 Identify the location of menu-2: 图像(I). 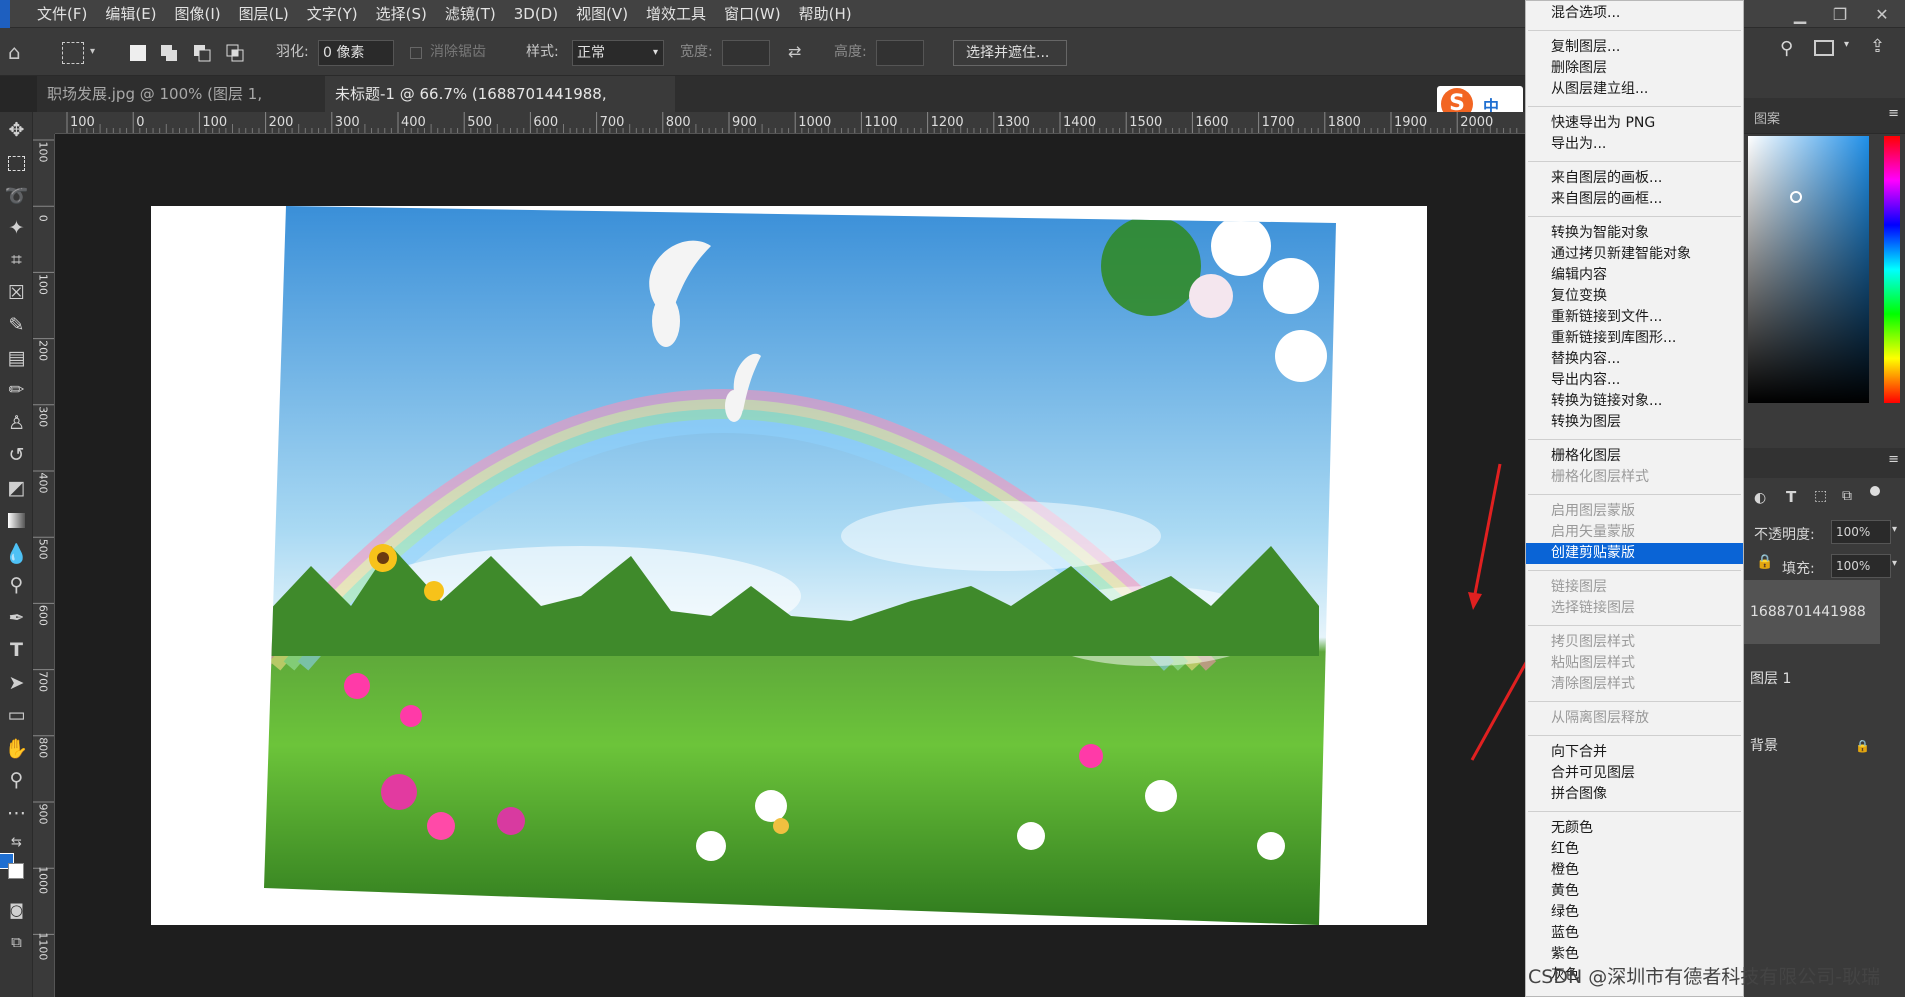
(198, 14).